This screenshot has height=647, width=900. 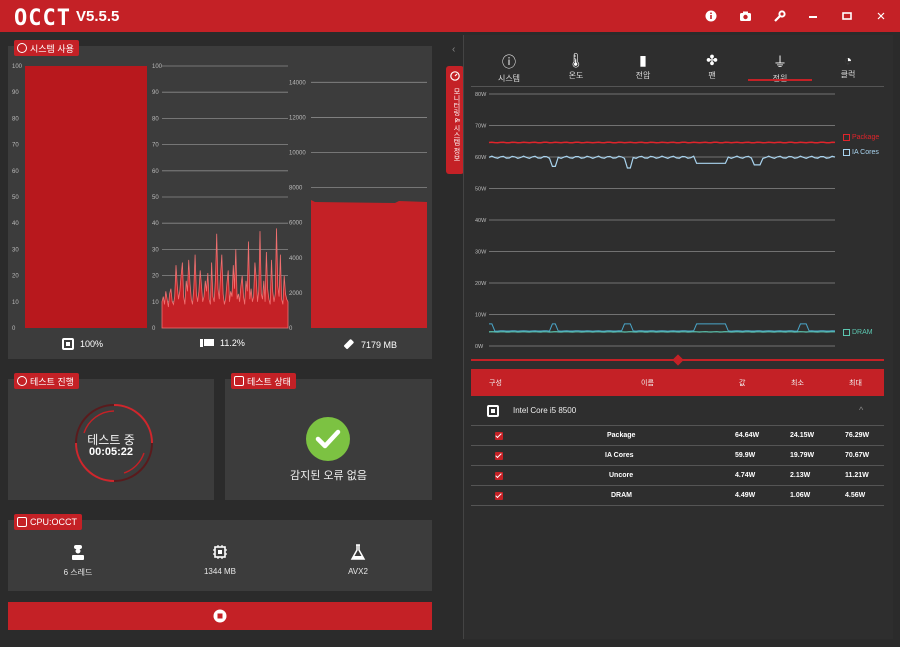 What do you see at coordinates (857, 475) in the screenshot?
I see `row-max: 11.21W` at bounding box center [857, 475].